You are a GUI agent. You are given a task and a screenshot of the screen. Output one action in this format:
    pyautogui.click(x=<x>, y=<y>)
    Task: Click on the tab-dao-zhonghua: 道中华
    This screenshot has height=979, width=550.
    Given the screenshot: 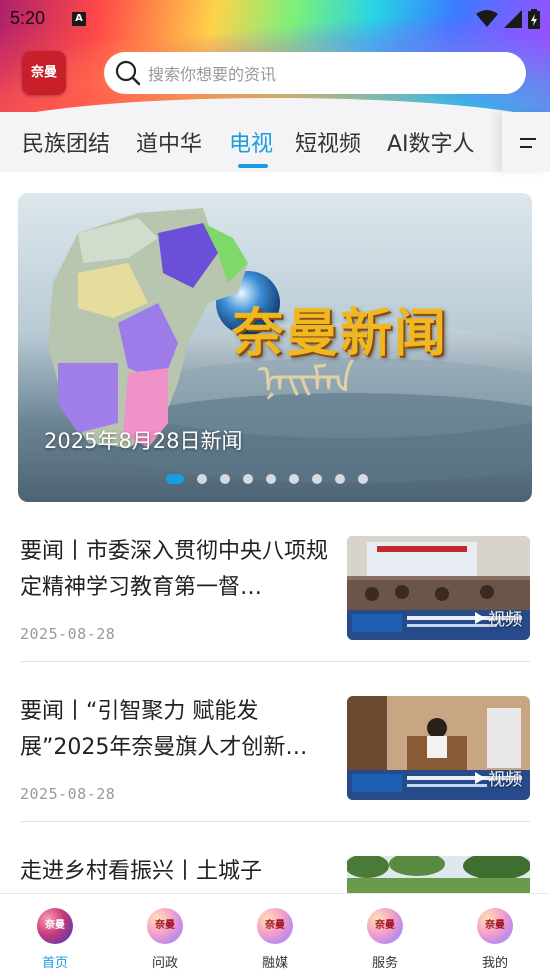 What is the action you would take?
    pyautogui.click(x=169, y=142)
    